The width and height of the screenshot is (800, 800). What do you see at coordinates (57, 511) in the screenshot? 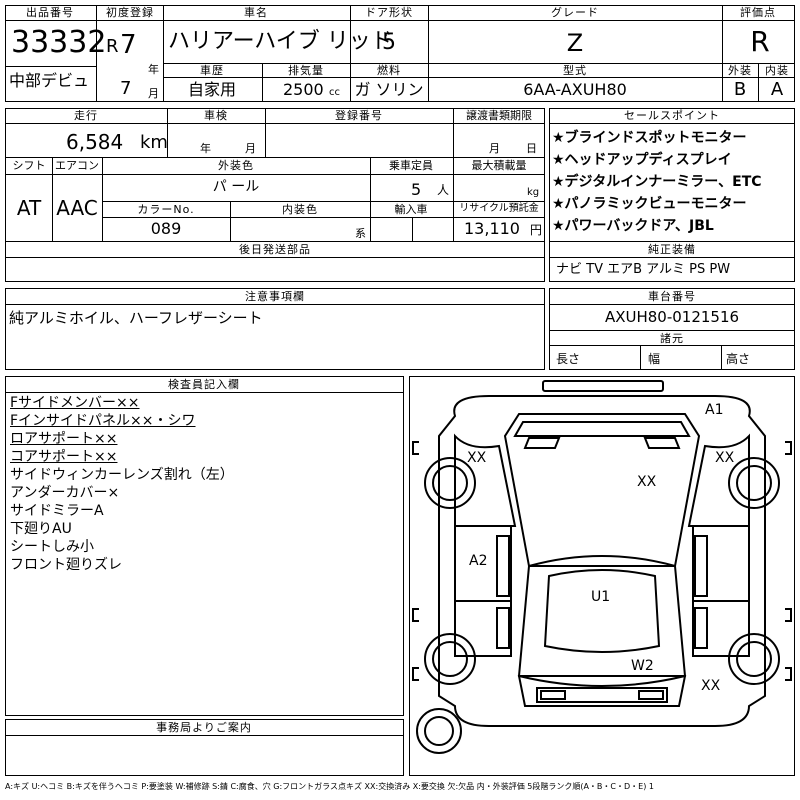
I see `inspector-line: サイドミラーA` at bounding box center [57, 511].